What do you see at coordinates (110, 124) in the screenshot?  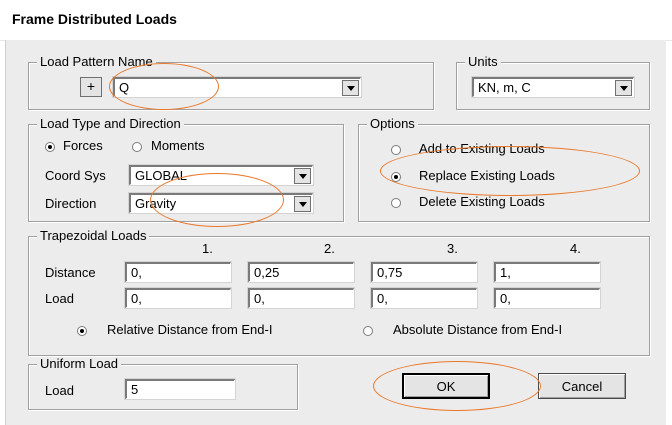 I see `load-type-legend: Load Type and Direction` at bounding box center [110, 124].